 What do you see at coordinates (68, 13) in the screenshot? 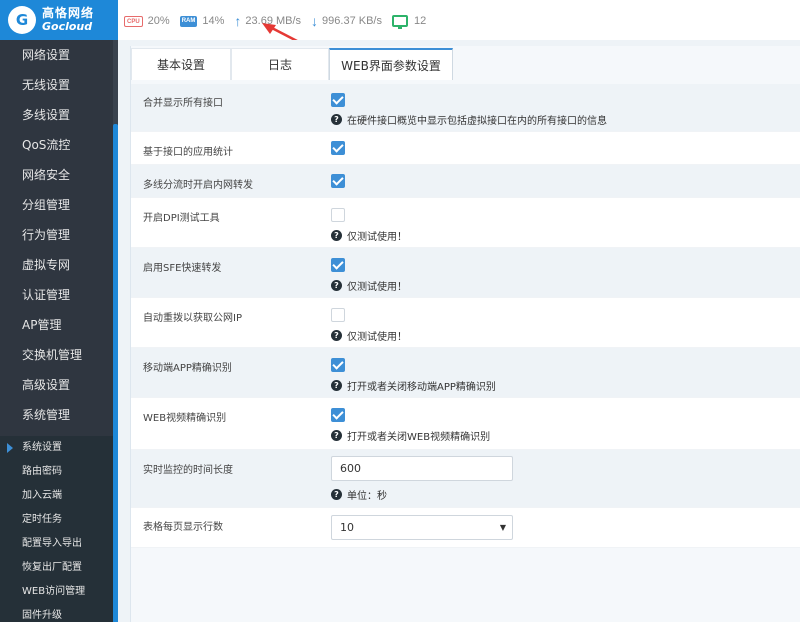
I see `brand-name-cn: 高恪网络` at bounding box center [68, 13].